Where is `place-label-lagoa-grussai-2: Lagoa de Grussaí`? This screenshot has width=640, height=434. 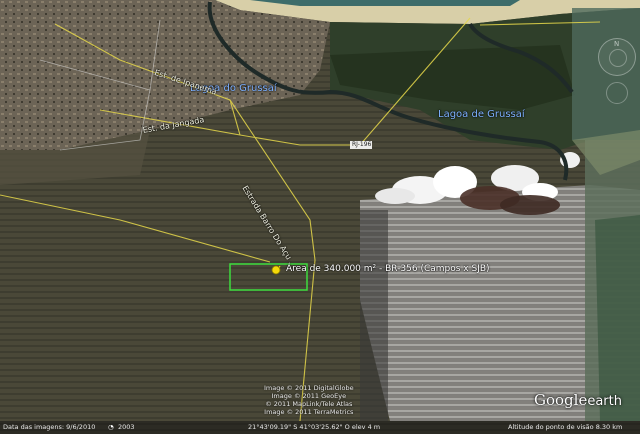 place-label-lagoa-grussai-2: Lagoa de Grussaí is located at coordinates (481, 114).